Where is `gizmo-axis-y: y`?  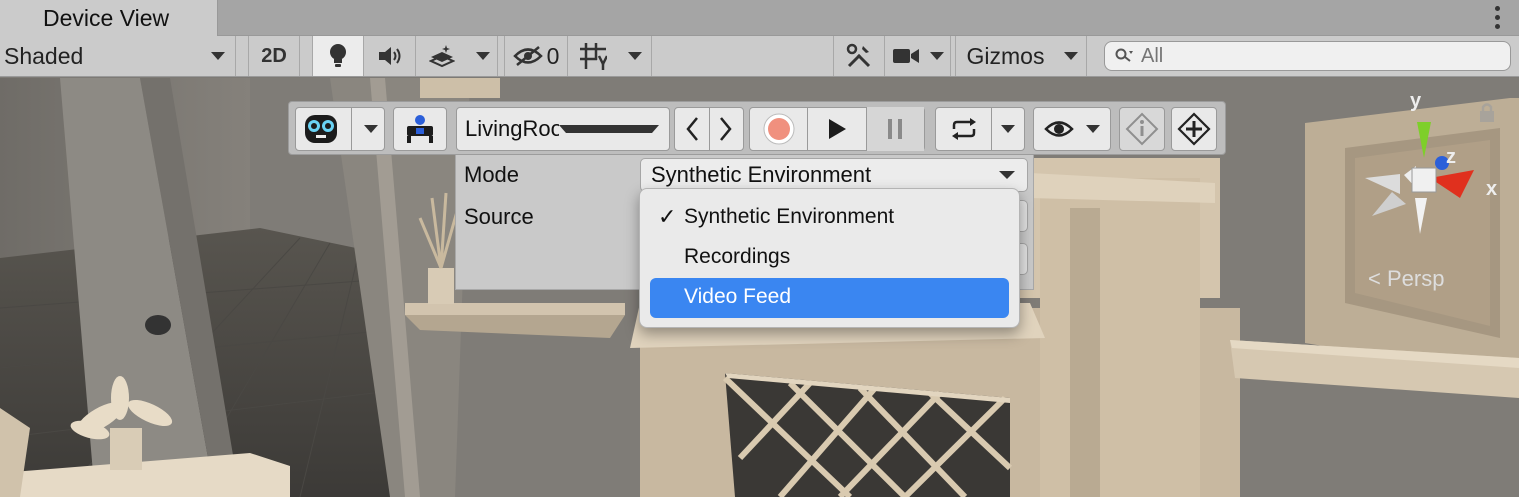
gizmo-axis-y: y is located at coordinates (1416, 101).